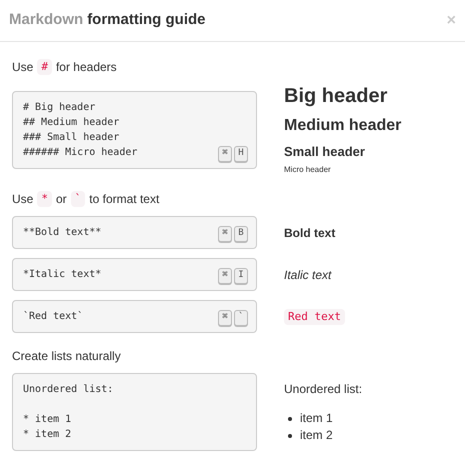 The width and height of the screenshot is (465, 460). I want to click on code-line: `Red text`, so click(53, 317).